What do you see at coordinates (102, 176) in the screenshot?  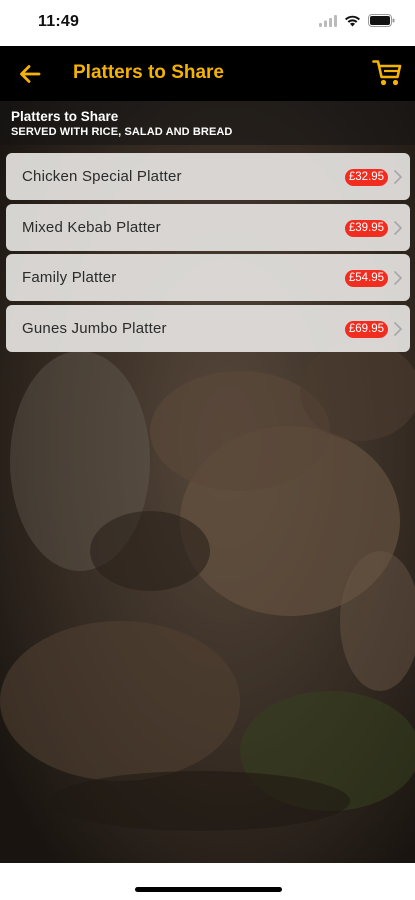 I see `item-name: Chicken Special Platter` at bounding box center [102, 176].